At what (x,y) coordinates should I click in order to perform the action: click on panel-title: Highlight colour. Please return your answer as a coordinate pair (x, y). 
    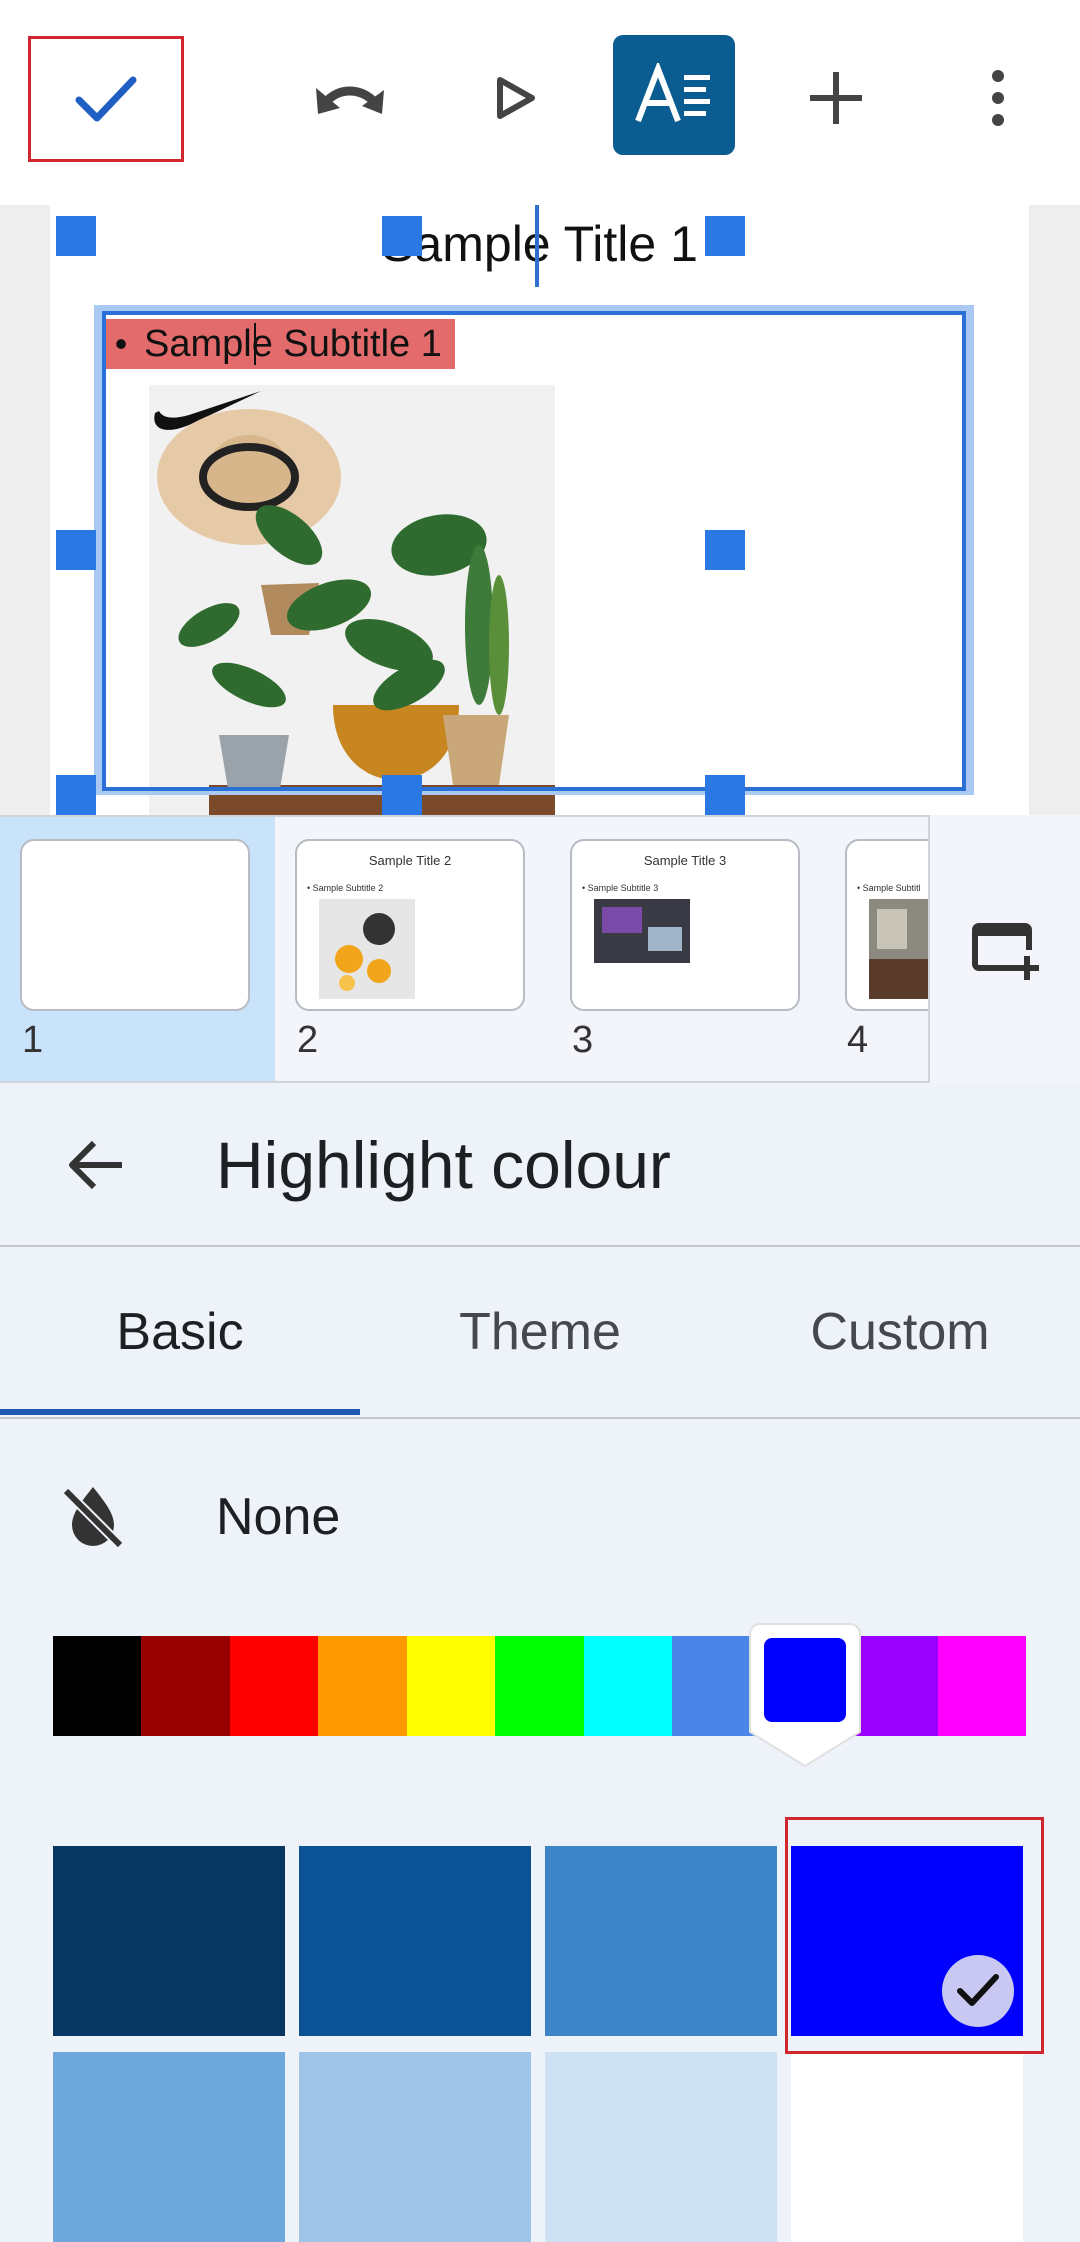
    Looking at the image, I should click on (443, 1165).